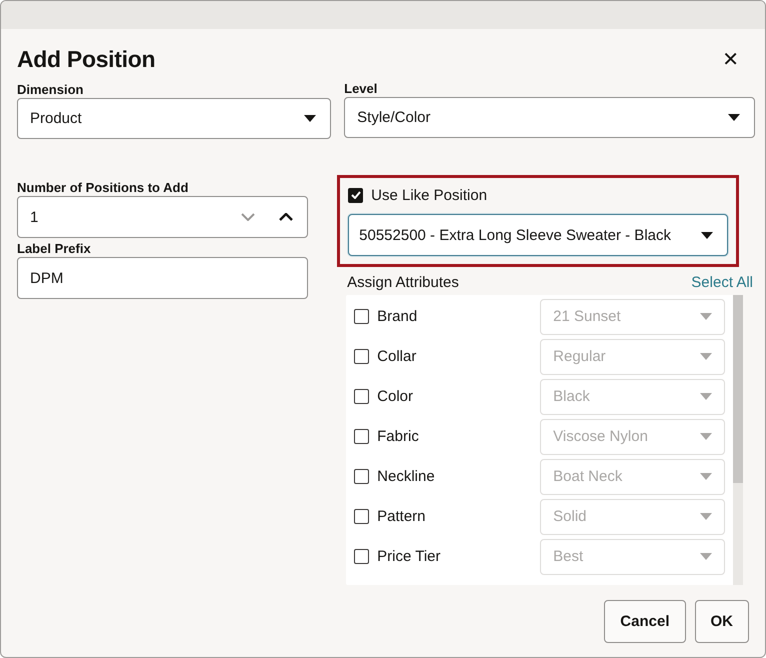 This screenshot has width=766, height=658. What do you see at coordinates (538, 235) in the screenshot?
I see `like-position-dropdown: 50552500 - Extra Long Sleeve Sweater - Black` at bounding box center [538, 235].